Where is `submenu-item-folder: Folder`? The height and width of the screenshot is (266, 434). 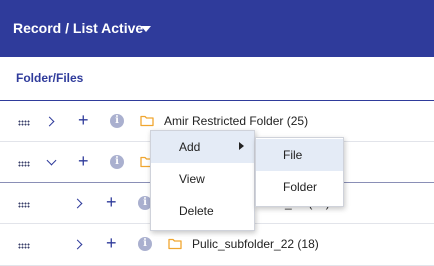 submenu-item-folder: Folder is located at coordinates (299, 187).